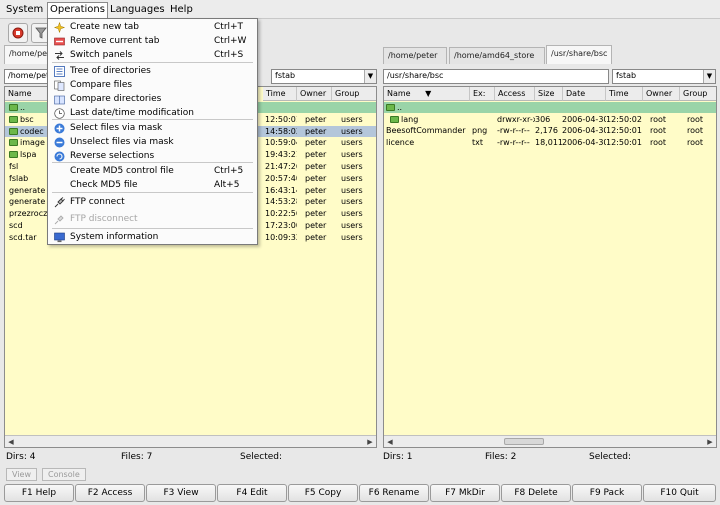 The width and height of the screenshot is (720, 505). Describe the element at coordinates (101, 55) in the screenshot. I see `menu-item-label: Switch panels` at that location.